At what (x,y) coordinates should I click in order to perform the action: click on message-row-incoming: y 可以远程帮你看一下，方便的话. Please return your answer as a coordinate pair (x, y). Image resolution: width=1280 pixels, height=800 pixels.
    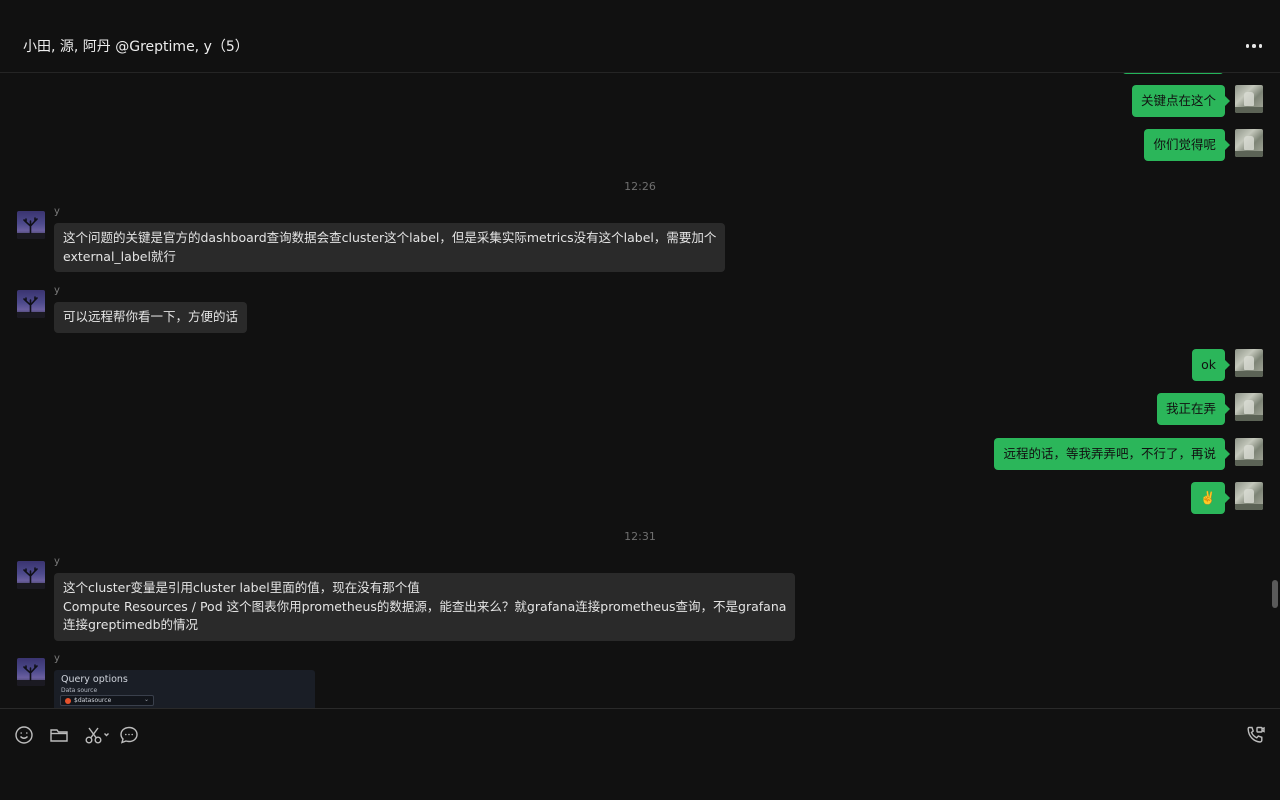
    Looking at the image, I should click on (132, 309).